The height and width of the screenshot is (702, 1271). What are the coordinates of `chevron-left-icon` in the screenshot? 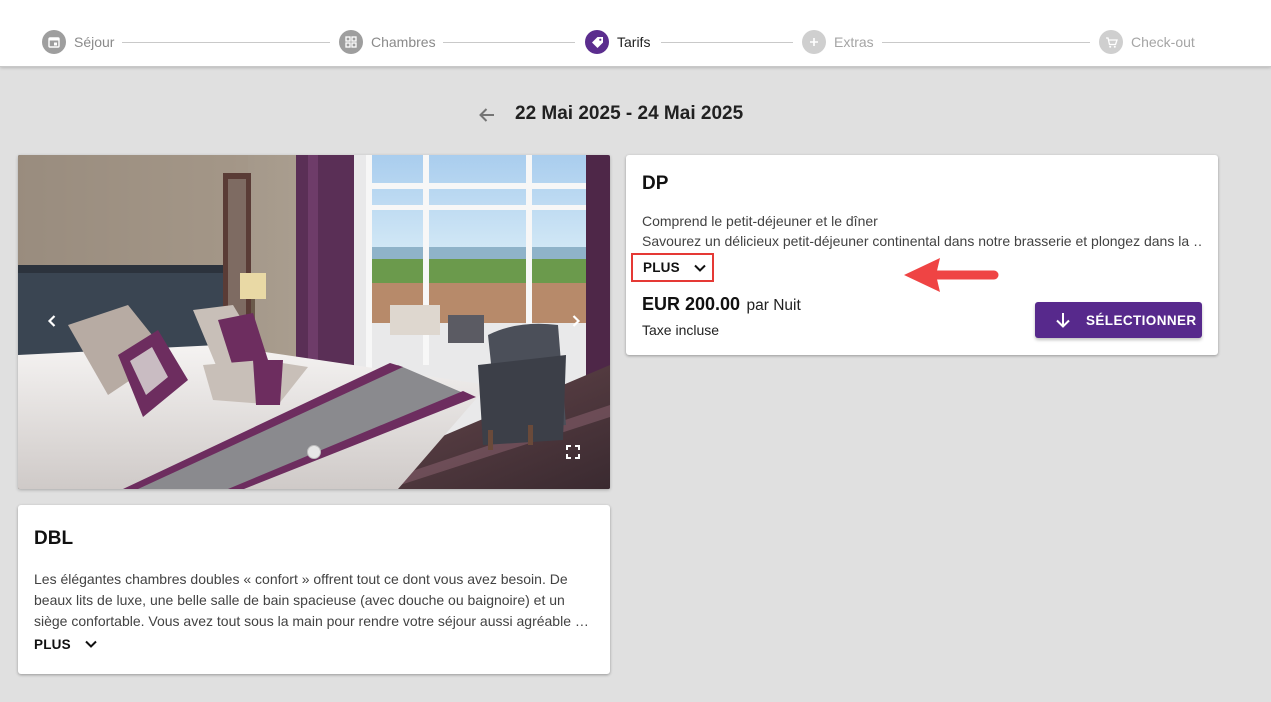 It's located at (52, 321).